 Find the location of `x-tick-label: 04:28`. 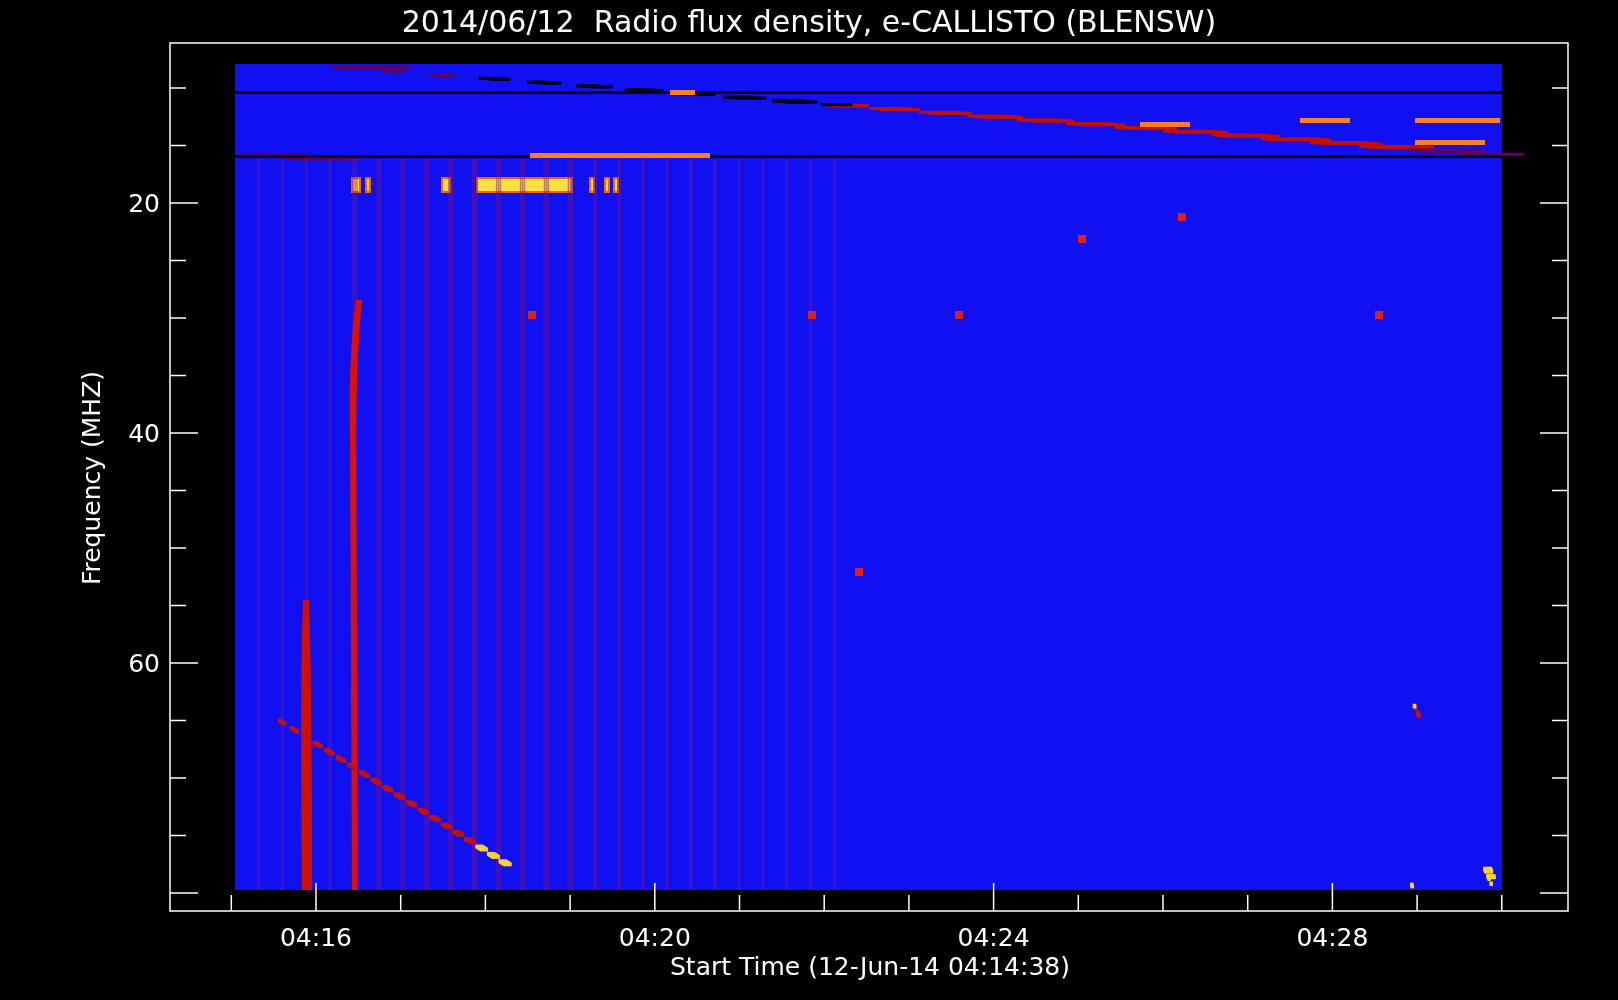

x-tick-label: 04:28 is located at coordinates (1332, 937).